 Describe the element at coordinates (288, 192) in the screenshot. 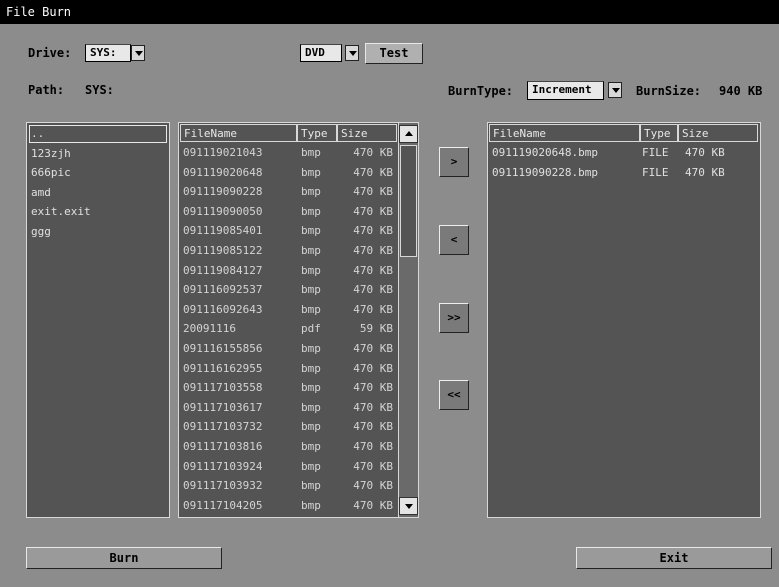

I see `table-row: 091119090228 bmp 470 KB` at that location.